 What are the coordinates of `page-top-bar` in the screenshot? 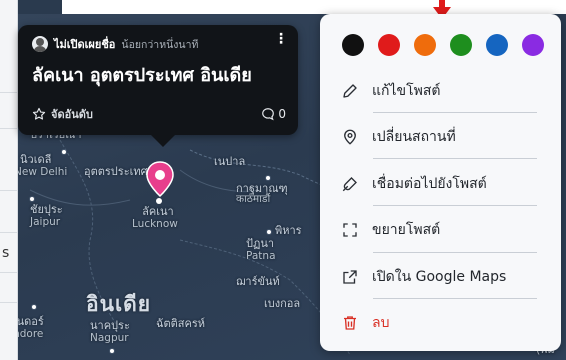 It's located at (314, 7).